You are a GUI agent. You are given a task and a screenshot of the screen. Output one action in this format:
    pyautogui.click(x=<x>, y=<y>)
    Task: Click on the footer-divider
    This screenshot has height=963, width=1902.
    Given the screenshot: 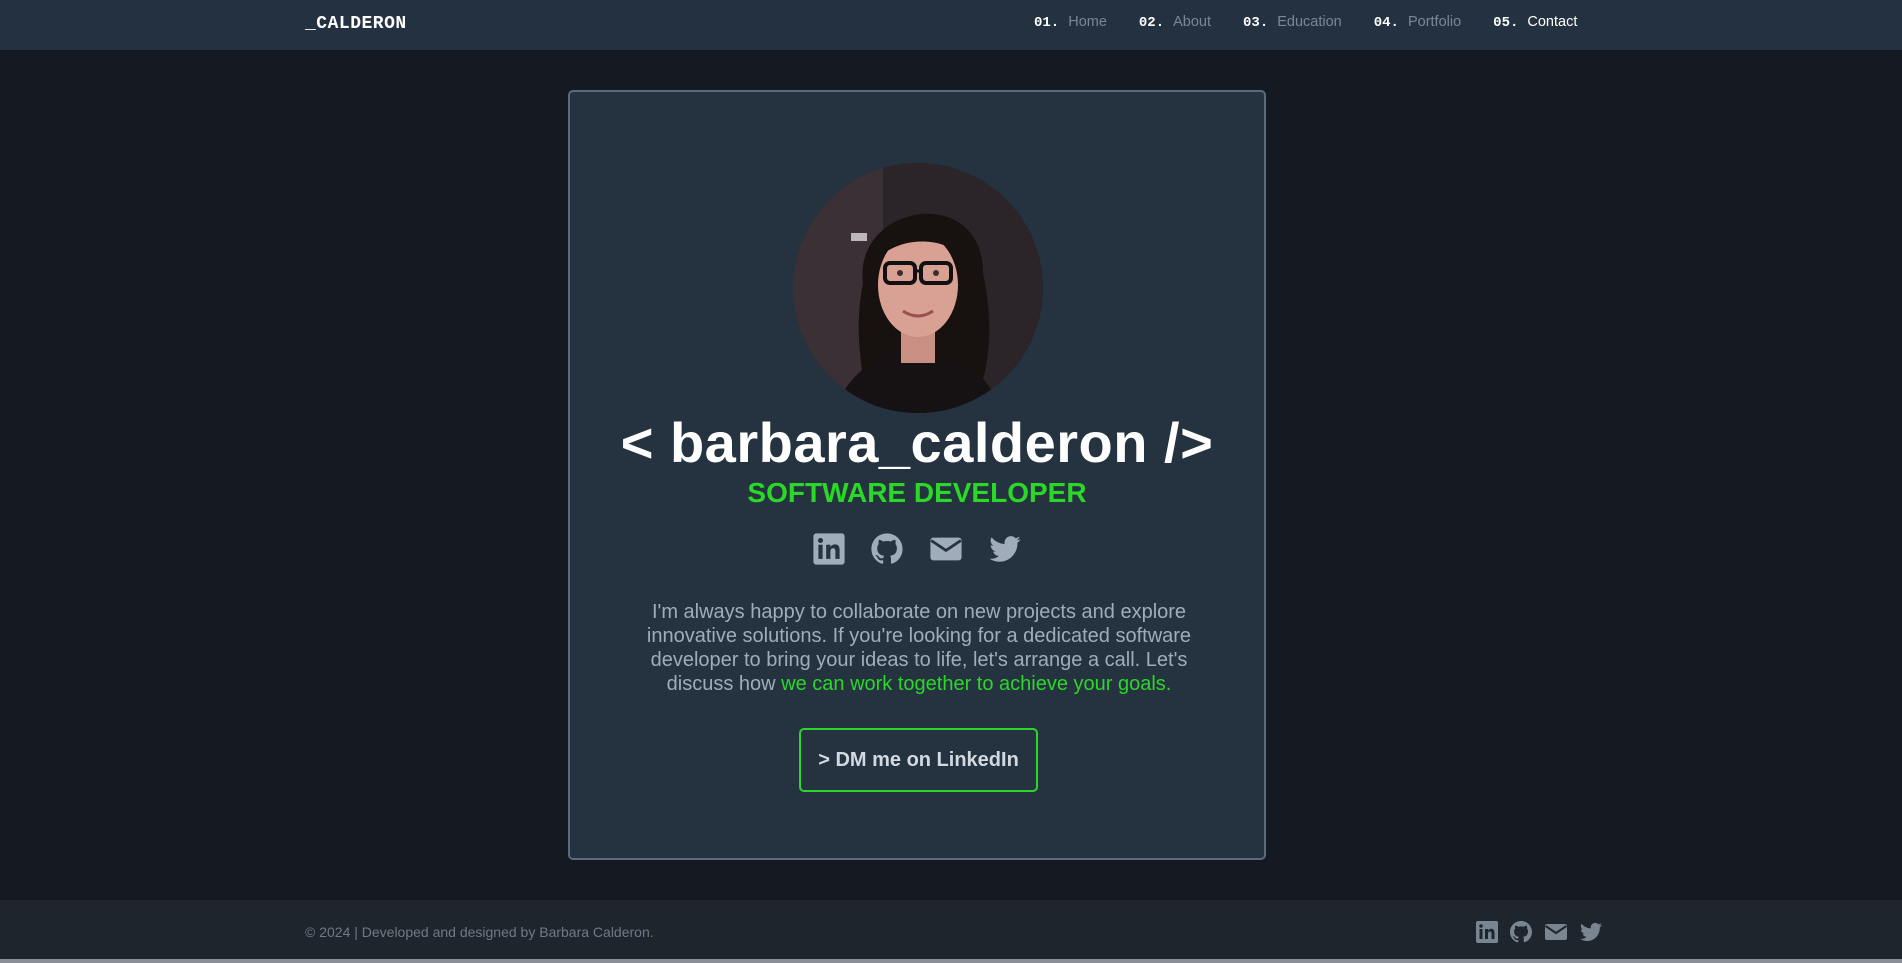 What is the action you would take?
    pyautogui.click(x=951, y=961)
    